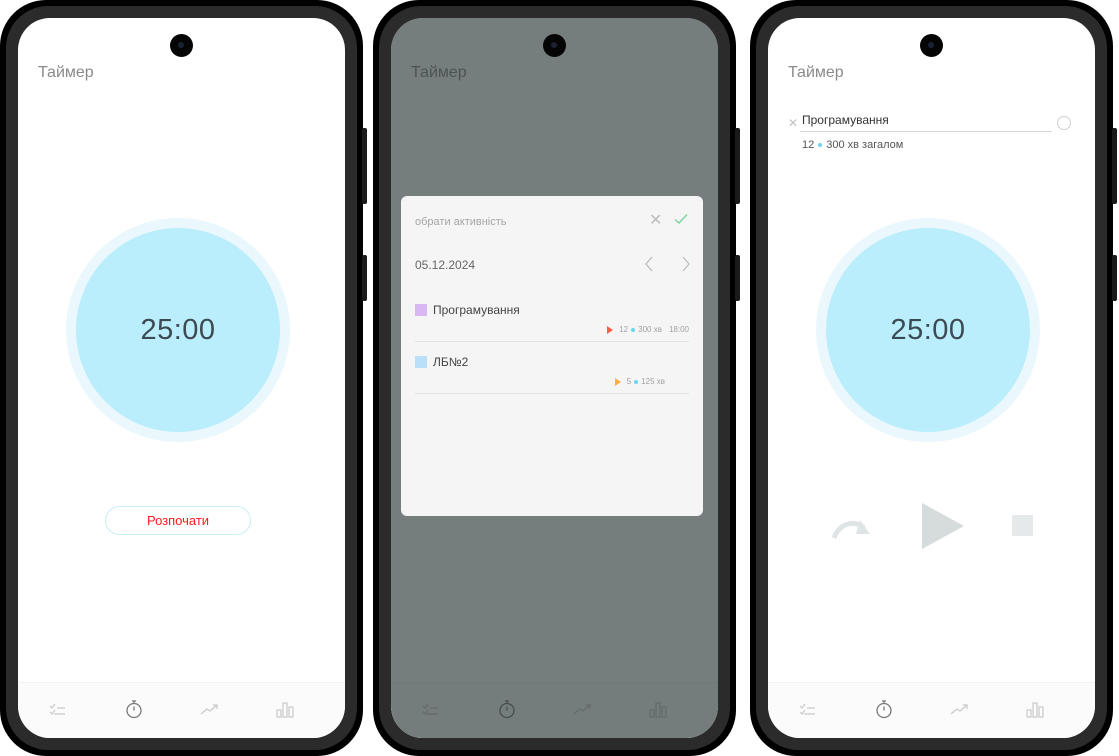 This screenshot has height=756, width=1119. What do you see at coordinates (808, 145) in the screenshot?
I see `selected-count: 12` at bounding box center [808, 145].